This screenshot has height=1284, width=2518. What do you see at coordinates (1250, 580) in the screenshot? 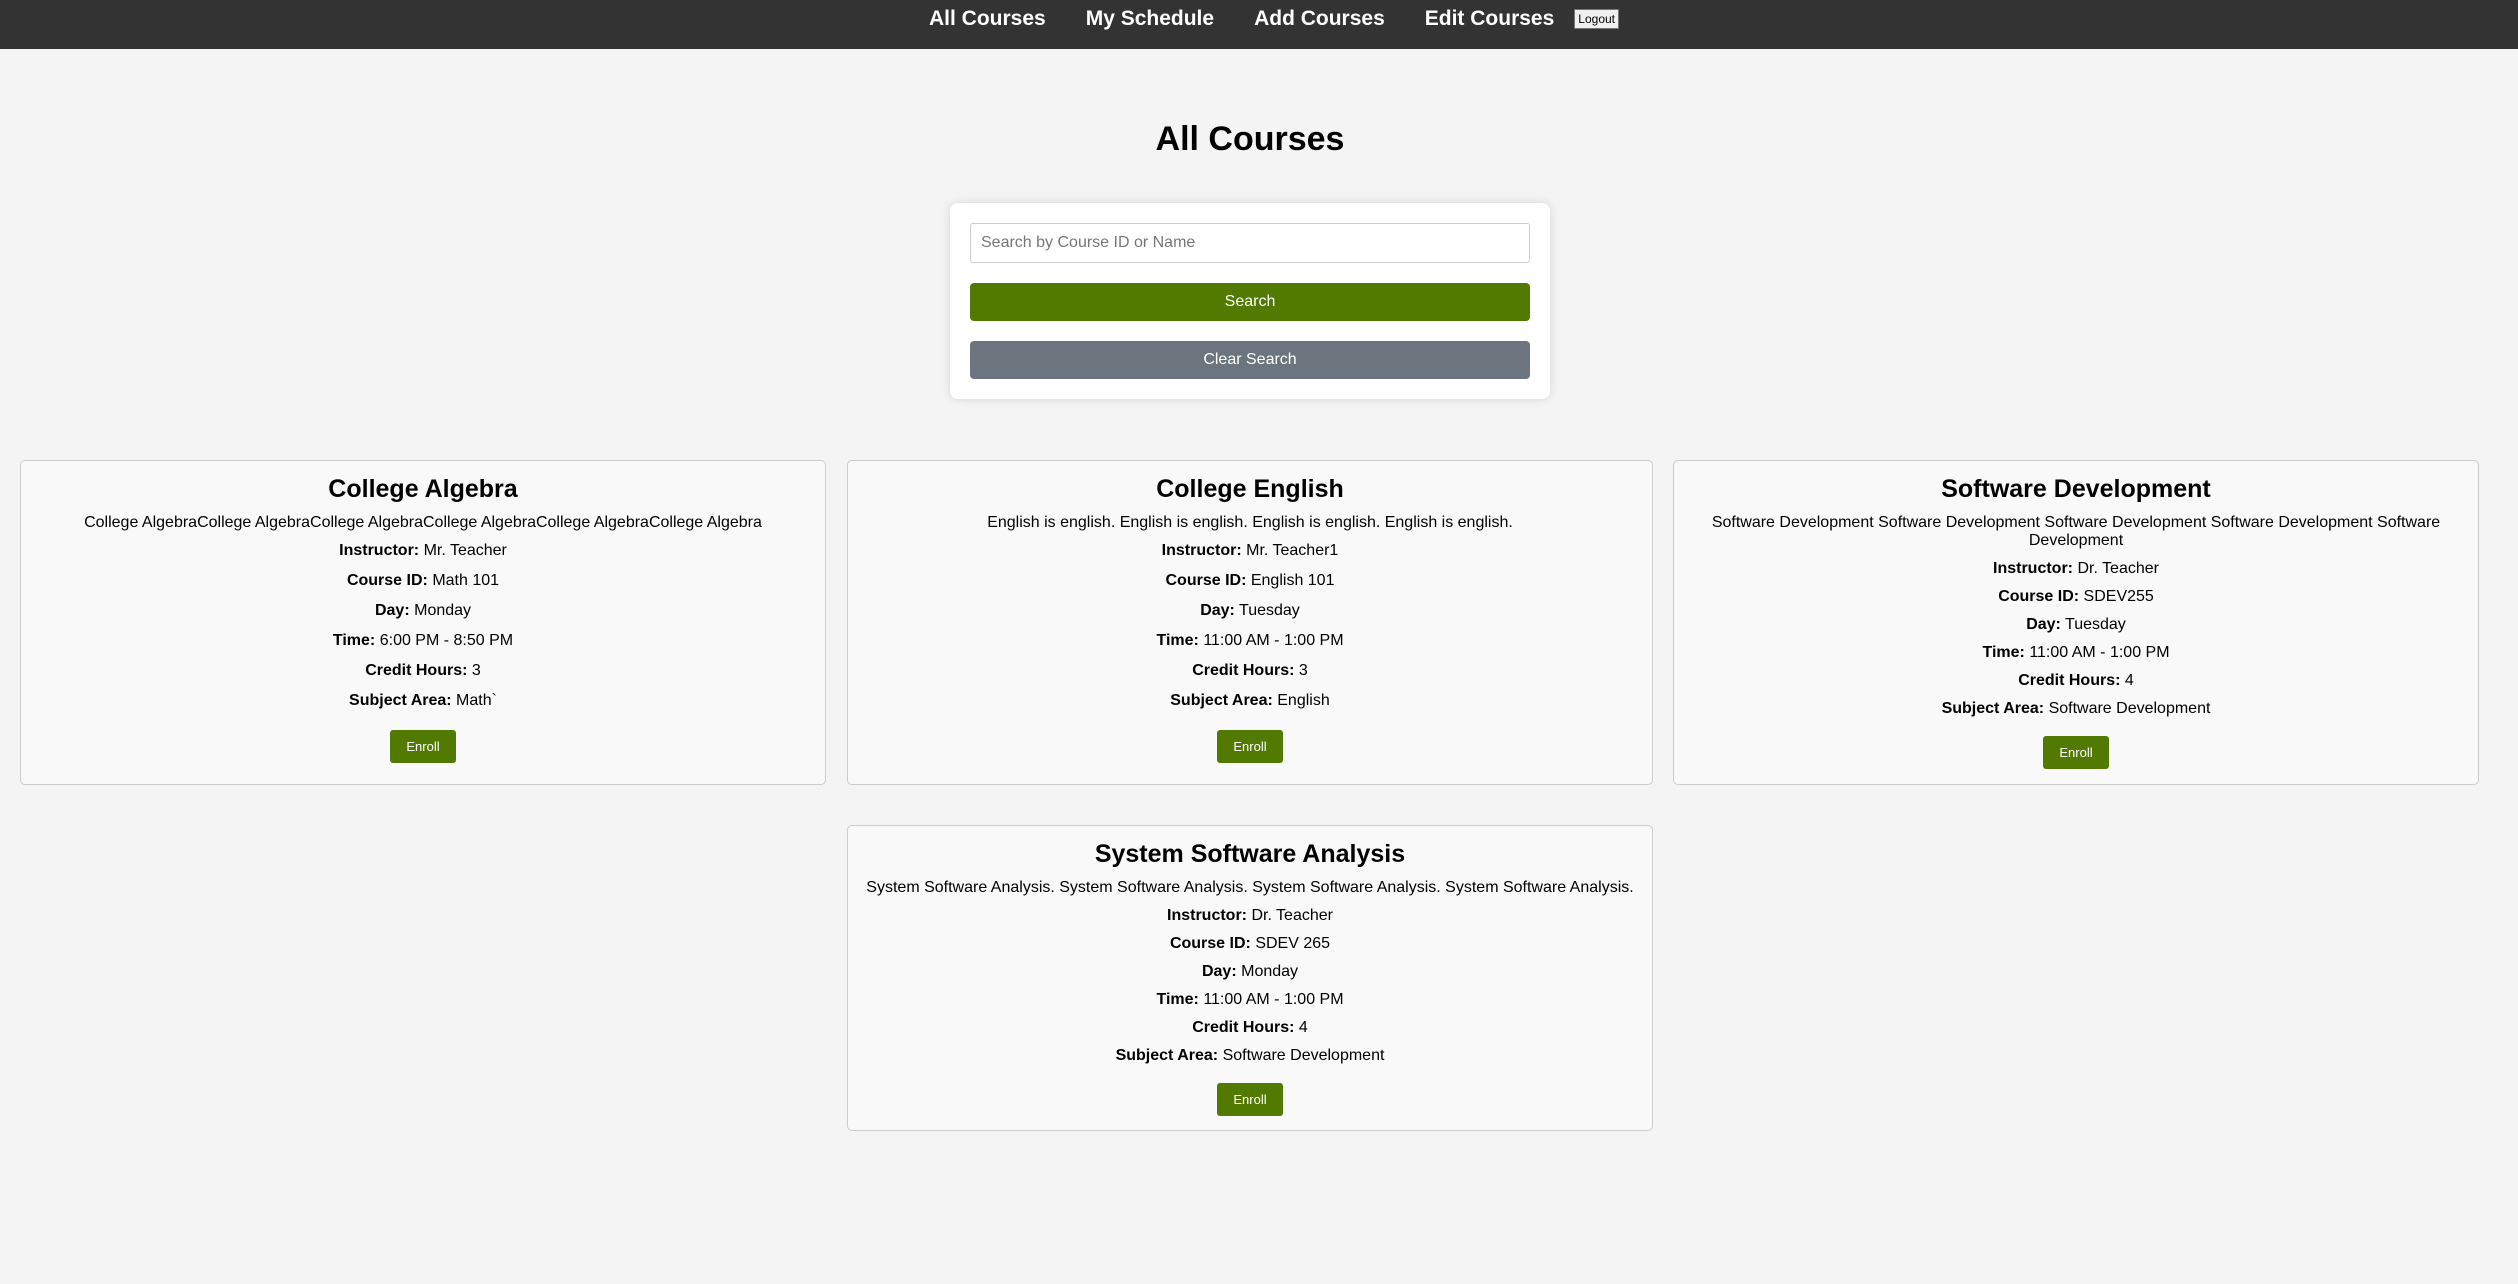
I see `course-id: Course ID: English 101` at bounding box center [1250, 580].